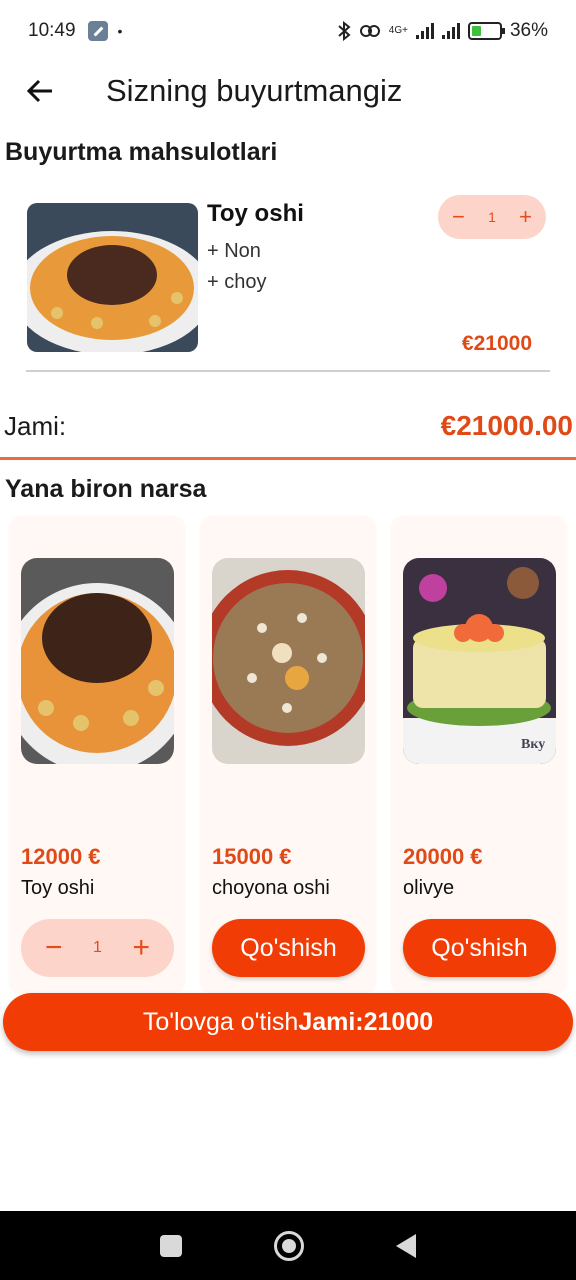 Image resolution: width=576 pixels, height=1280 pixels. I want to click on home-icon, so click(289, 1245).